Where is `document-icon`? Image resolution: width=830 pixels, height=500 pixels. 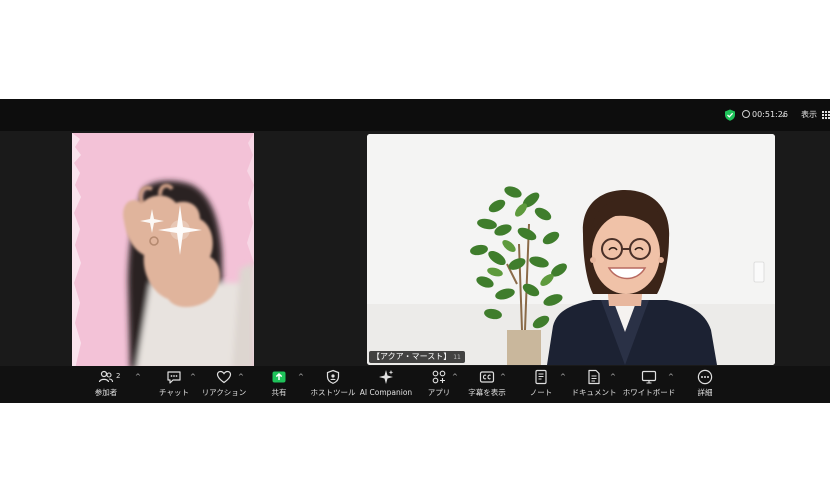
document-icon is located at coordinates (594, 377).